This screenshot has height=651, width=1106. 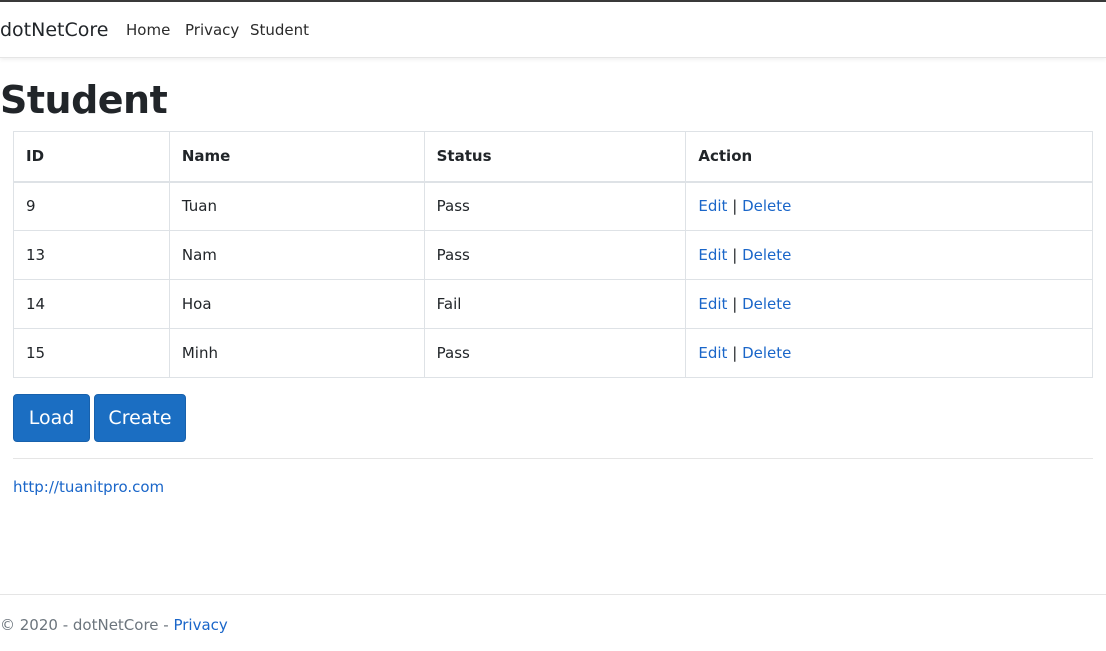 What do you see at coordinates (296, 157) in the screenshot?
I see `header-name: Name` at bounding box center [296, 157].